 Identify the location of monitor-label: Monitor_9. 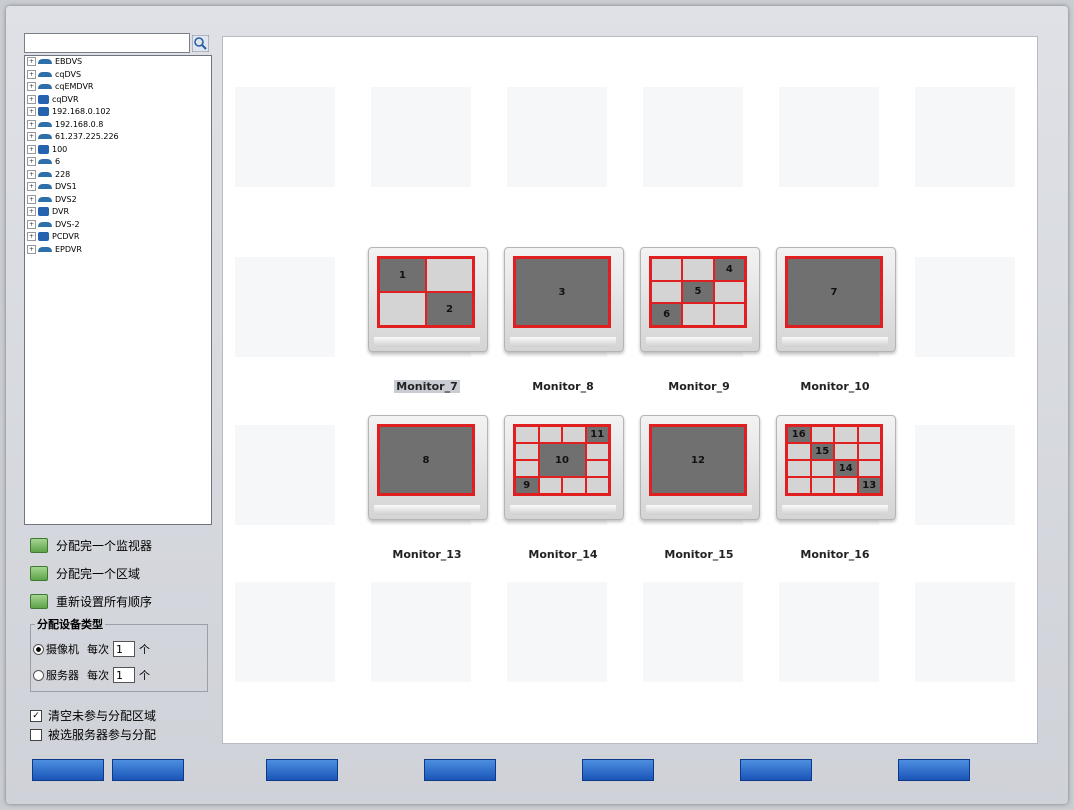
(699, 386).